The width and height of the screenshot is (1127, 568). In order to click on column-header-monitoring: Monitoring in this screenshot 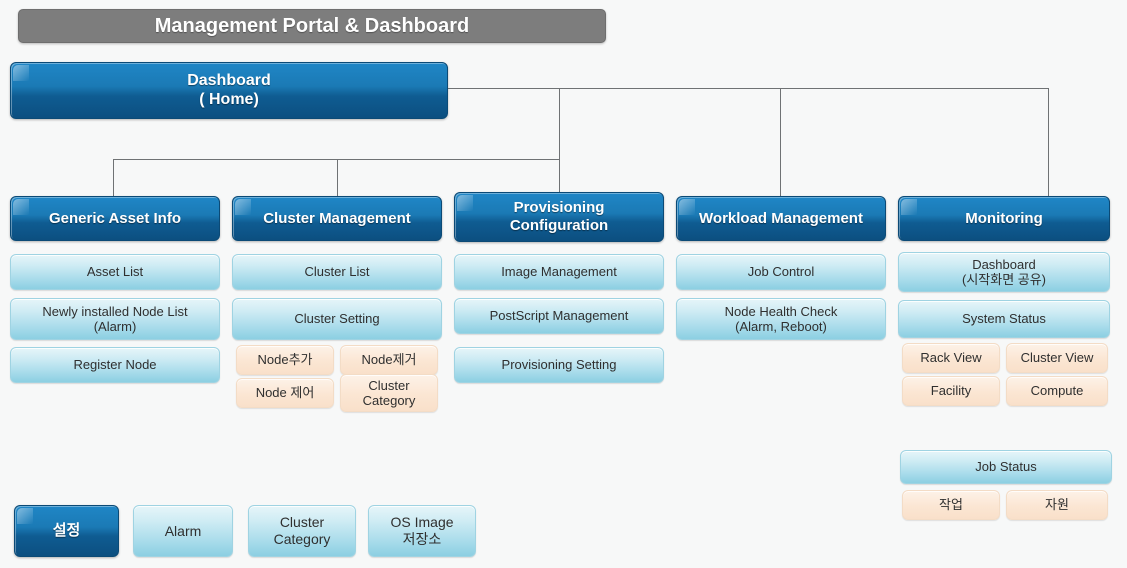, I will do `click(1004, 218)`.